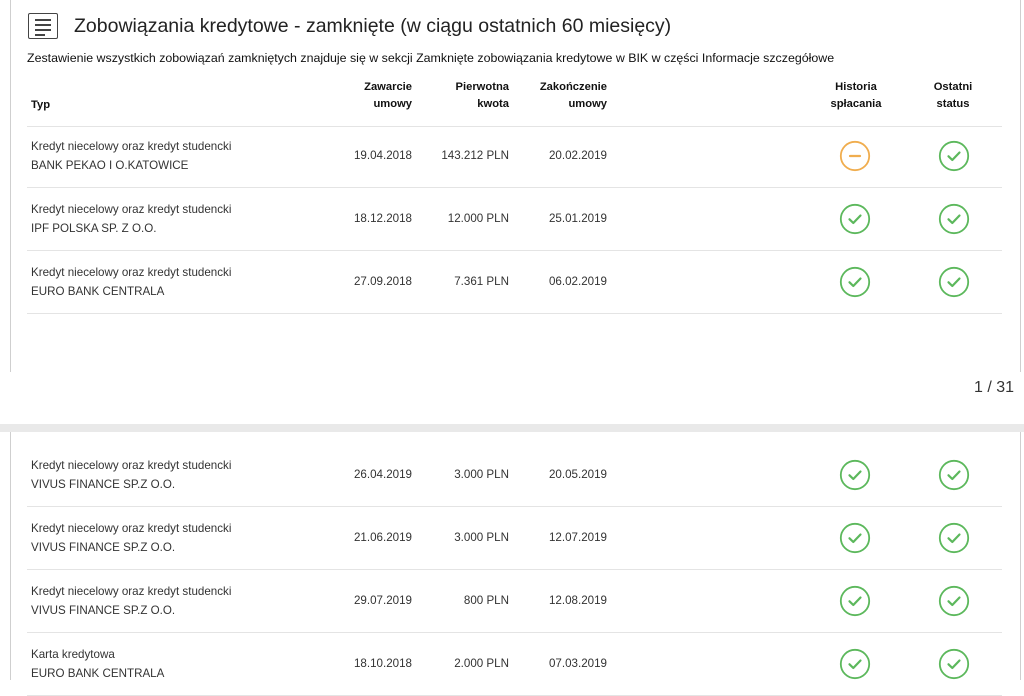  What do you see at coordinates (577, 218) in the screenshot?
I see `closed-date: 25.01.2019` at bounding box center [577, 218].